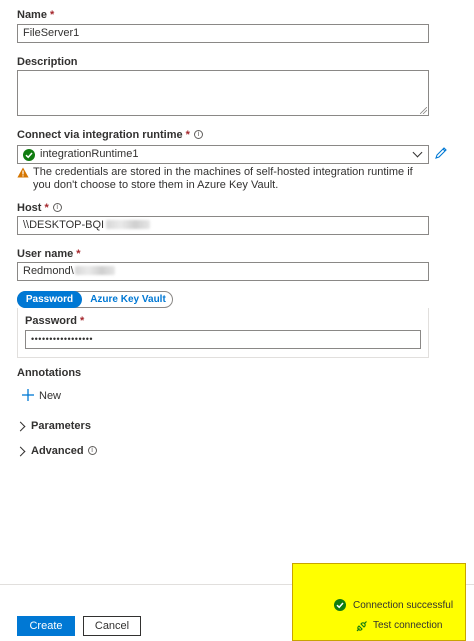 Image resolution: width=474 pixels, height=641 pixels. I want to click on tab-password: Password, so click(49, 299).